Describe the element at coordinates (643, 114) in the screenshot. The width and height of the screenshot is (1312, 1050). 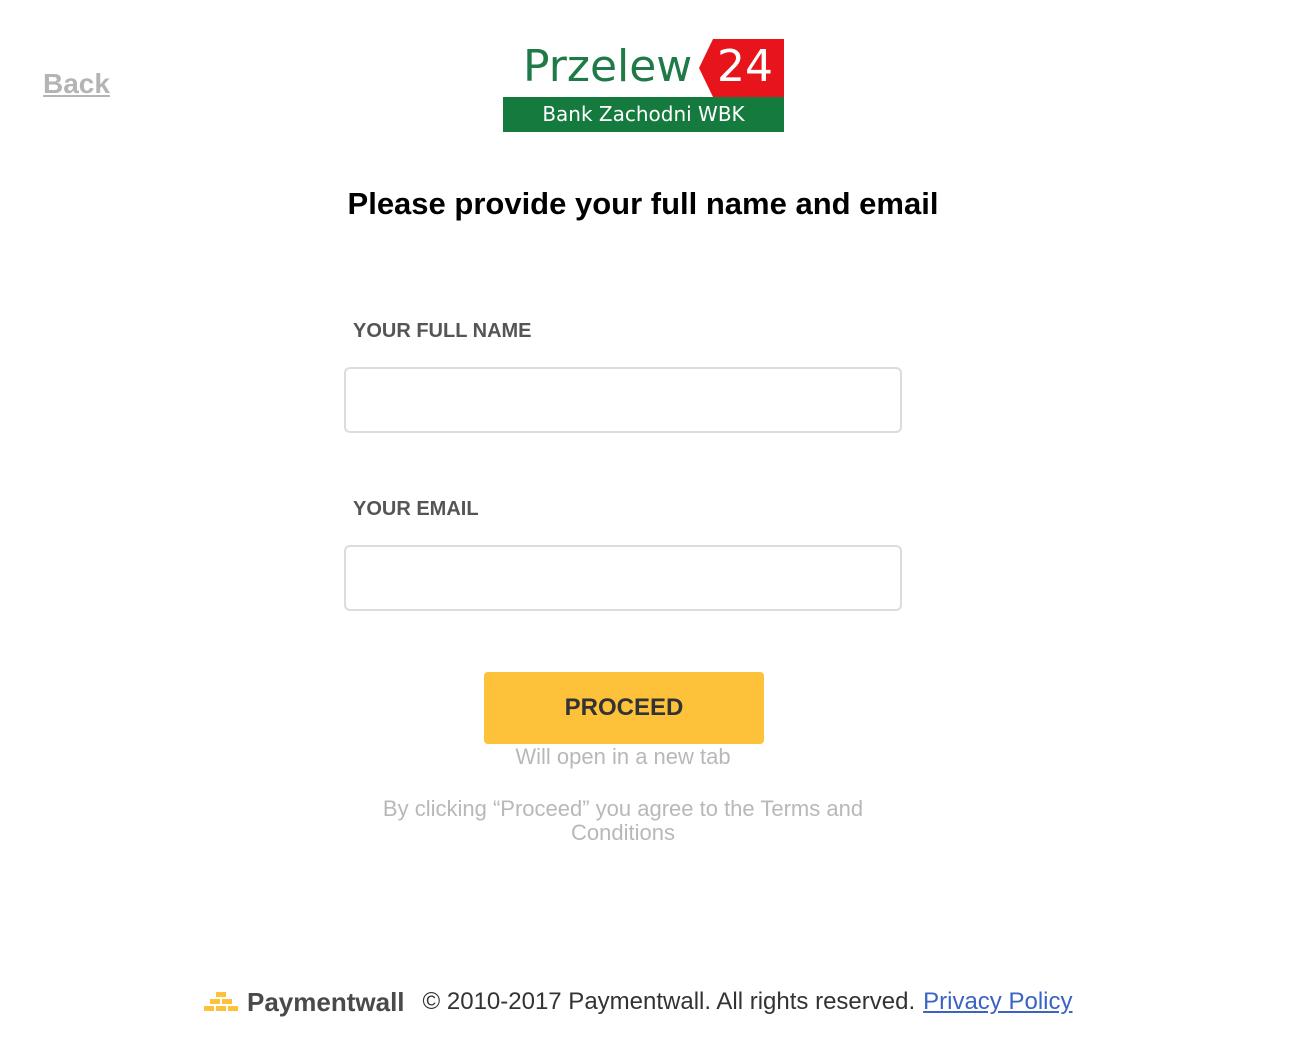
I see `logo-bank-name: Bank Zachodni WBK` at that location.